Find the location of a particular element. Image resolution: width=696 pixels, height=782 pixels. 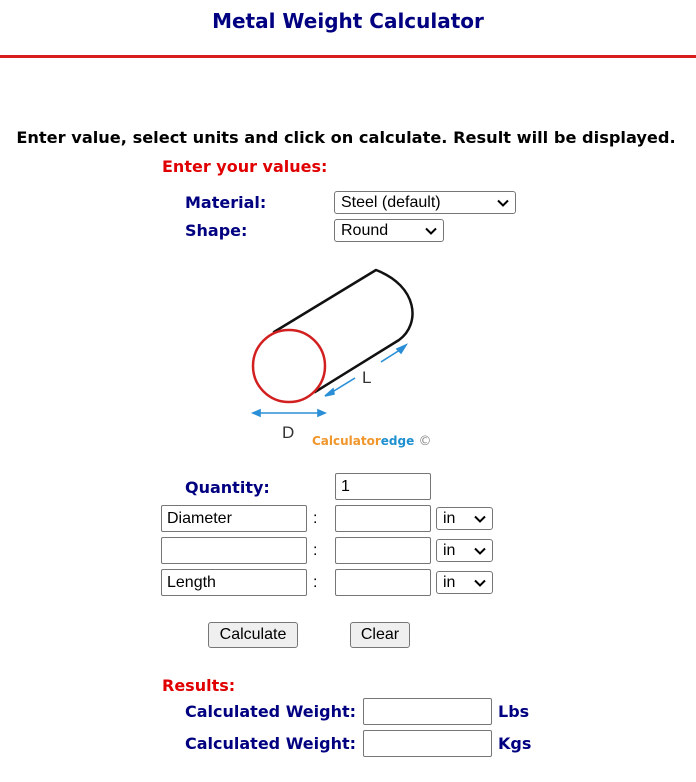

calculated-weight-label-lbs: Calculated Weight: is located at coordinates (271, 711).